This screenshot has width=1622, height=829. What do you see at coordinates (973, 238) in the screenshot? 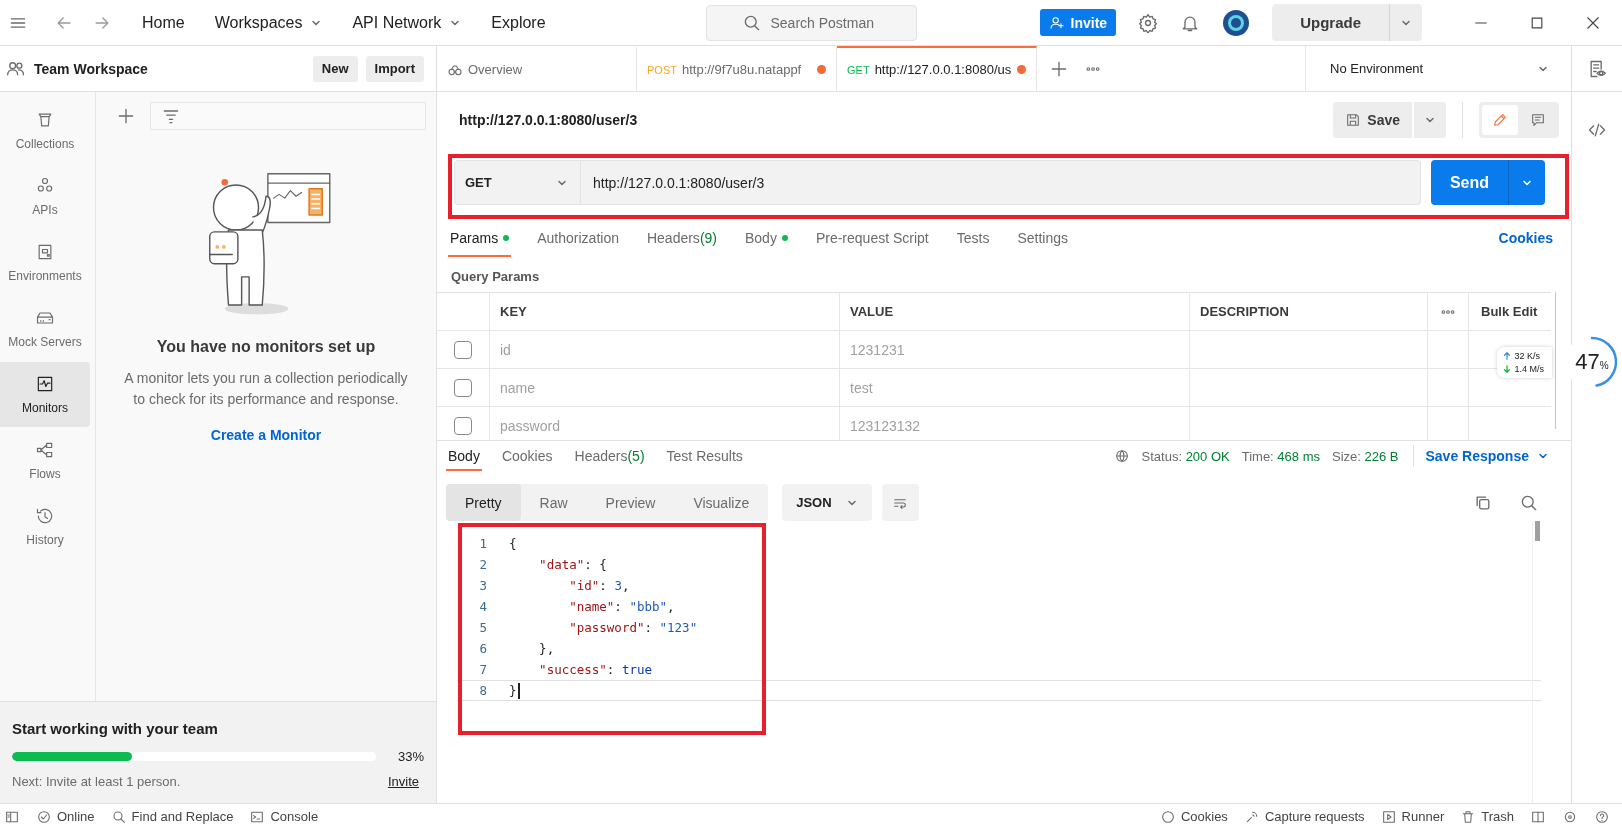
I see `request-section-tab: Tests` at bounding box center [973, 238].